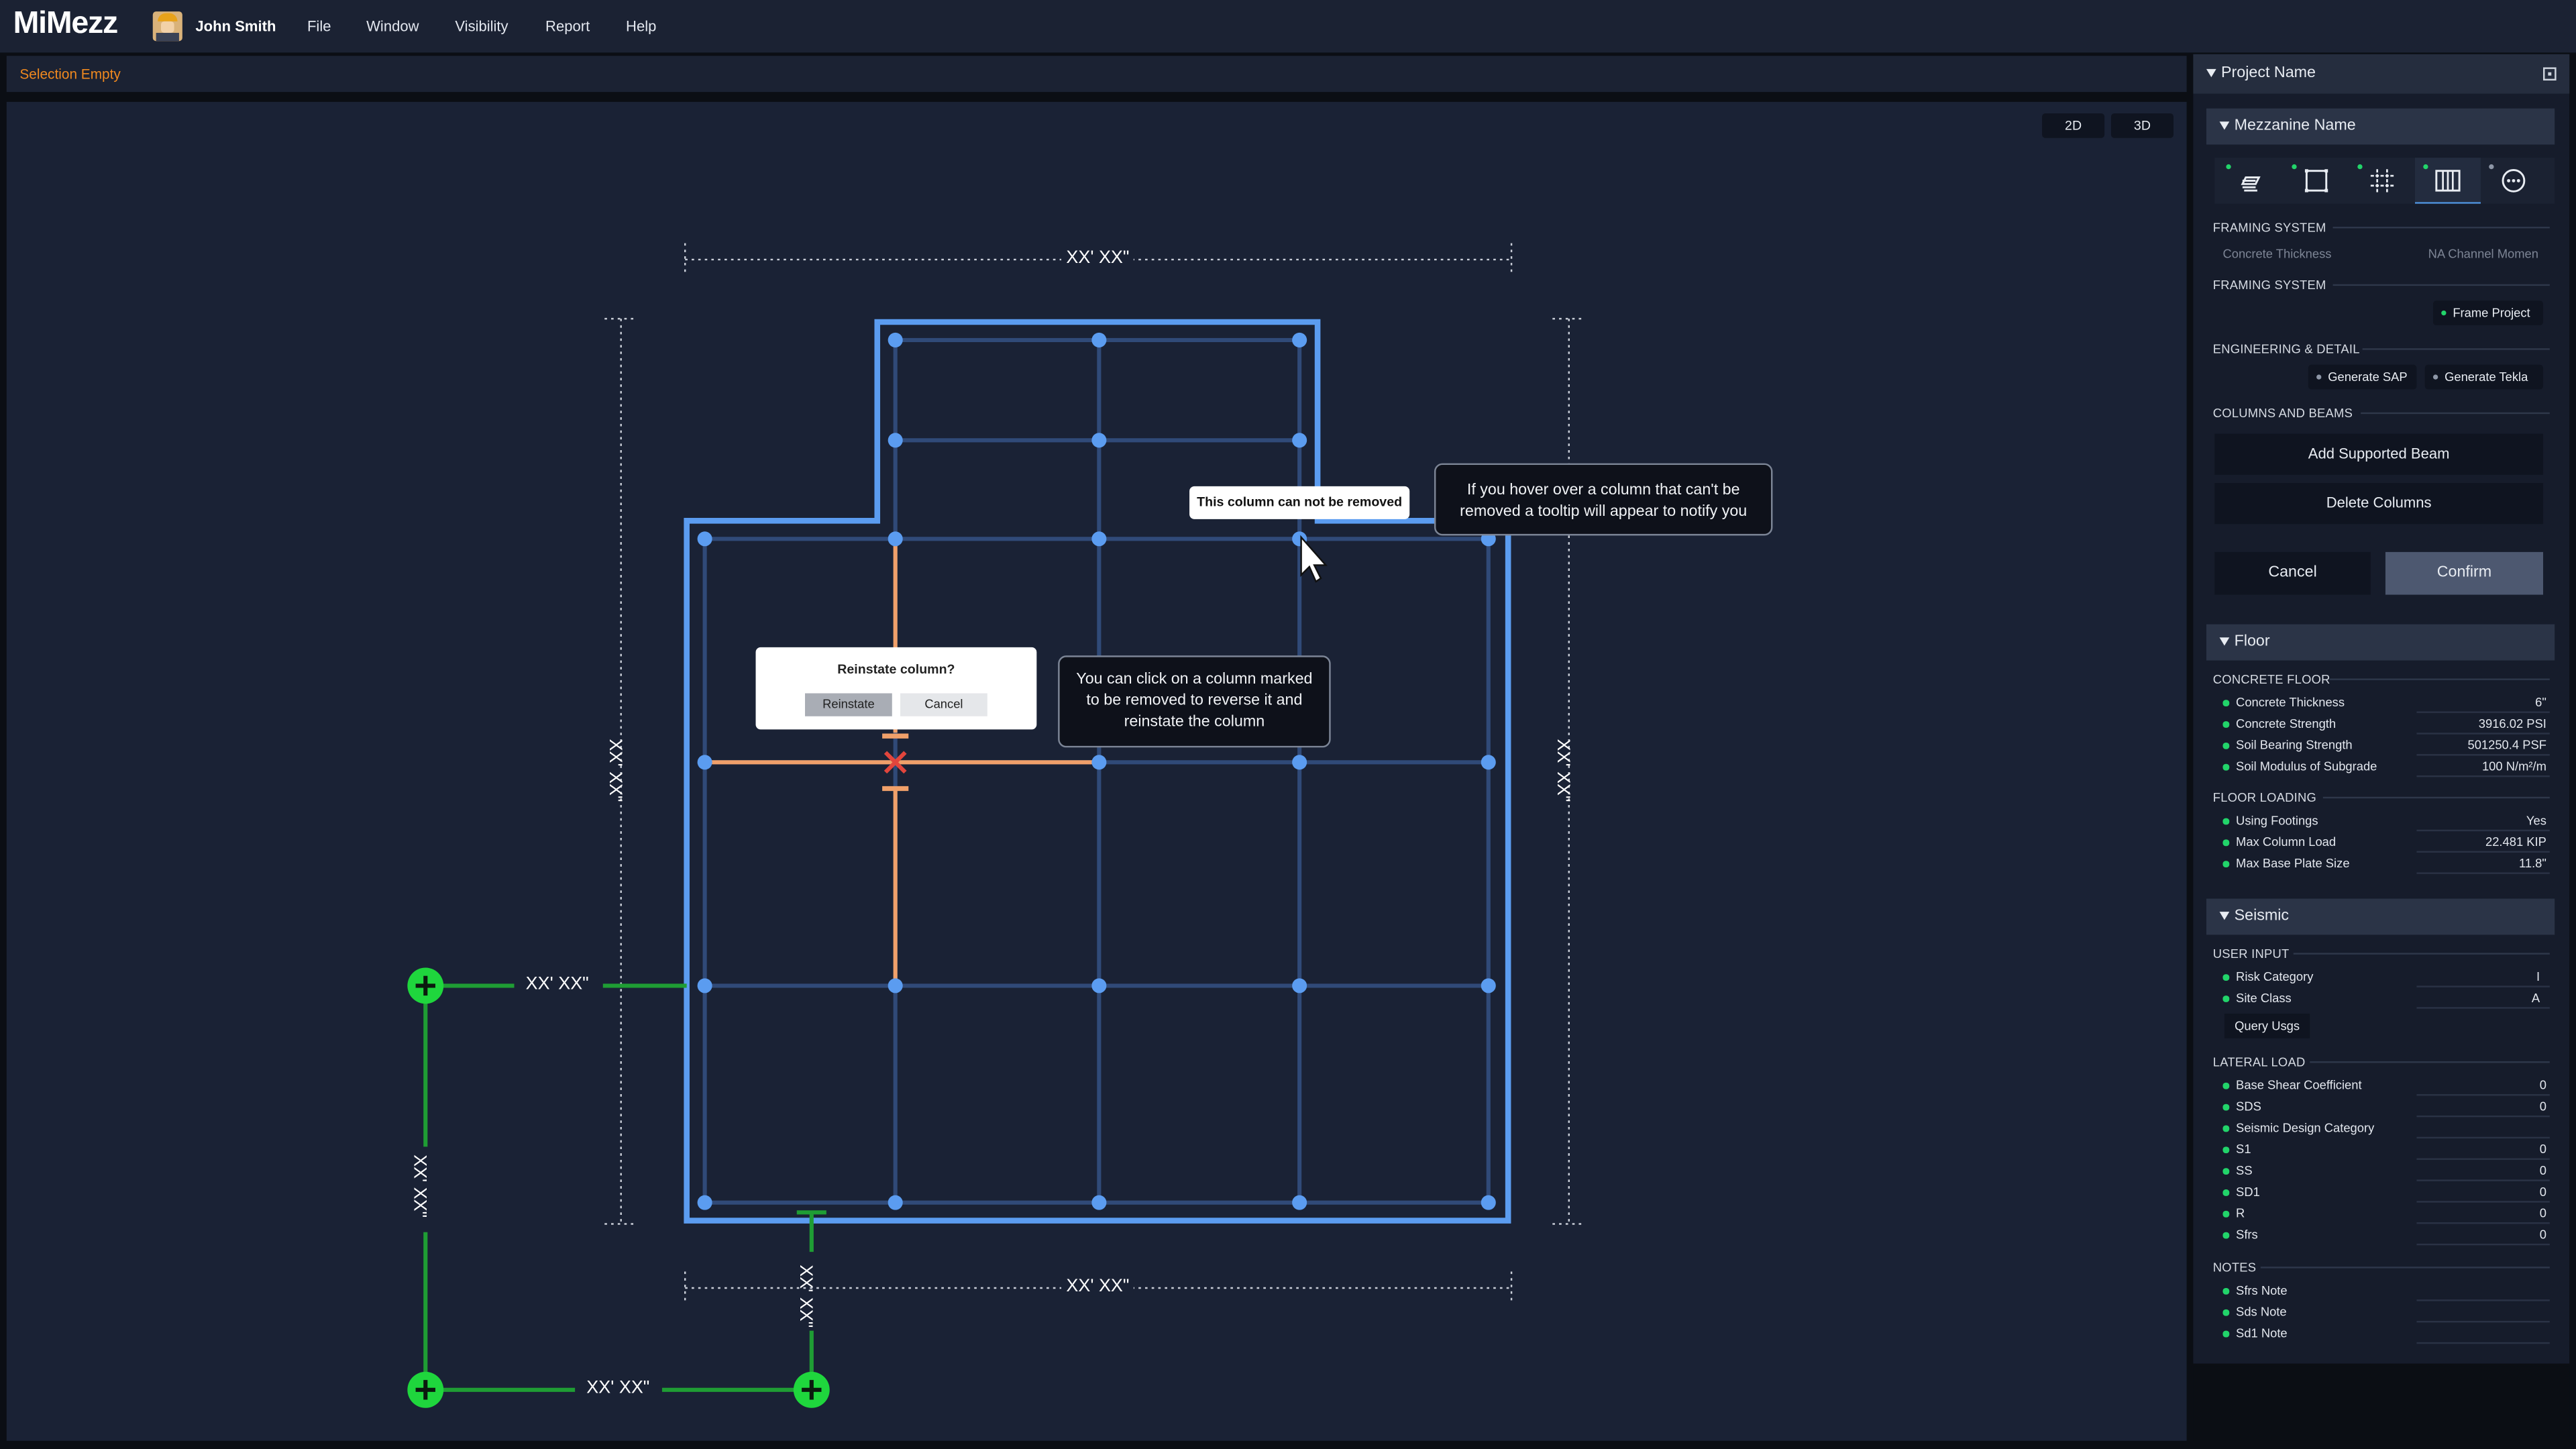  Describe the element at coordinates (2362, 377) in the screenshot. I see `generate-sap-button: Generate SAP` at that location.